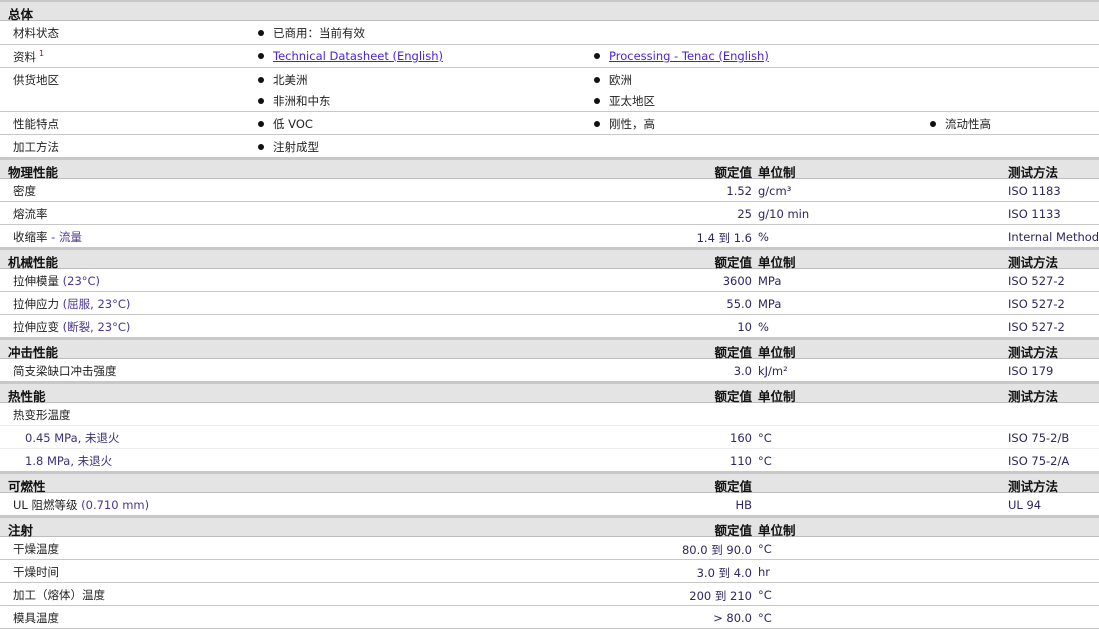 This screenshot has height=629, width=1099. Describe the element at coordinates (549, 414) in the screenshot. I see `property-row: 热变形温度` at that location.